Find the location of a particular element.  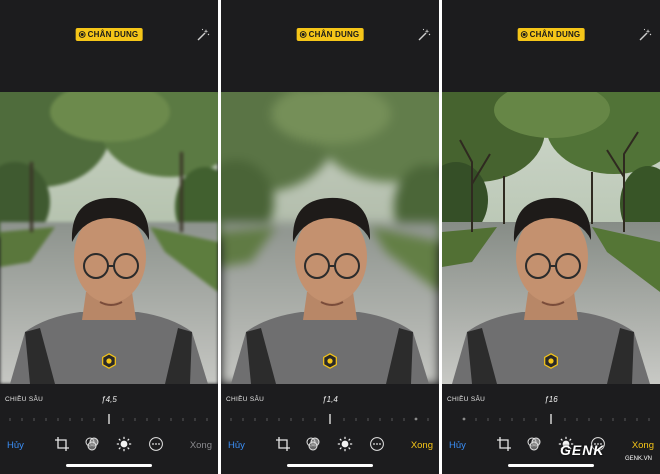

depth-control: CHIỀU SÂU ƒ4,5 is located at coordinates (109, 407).